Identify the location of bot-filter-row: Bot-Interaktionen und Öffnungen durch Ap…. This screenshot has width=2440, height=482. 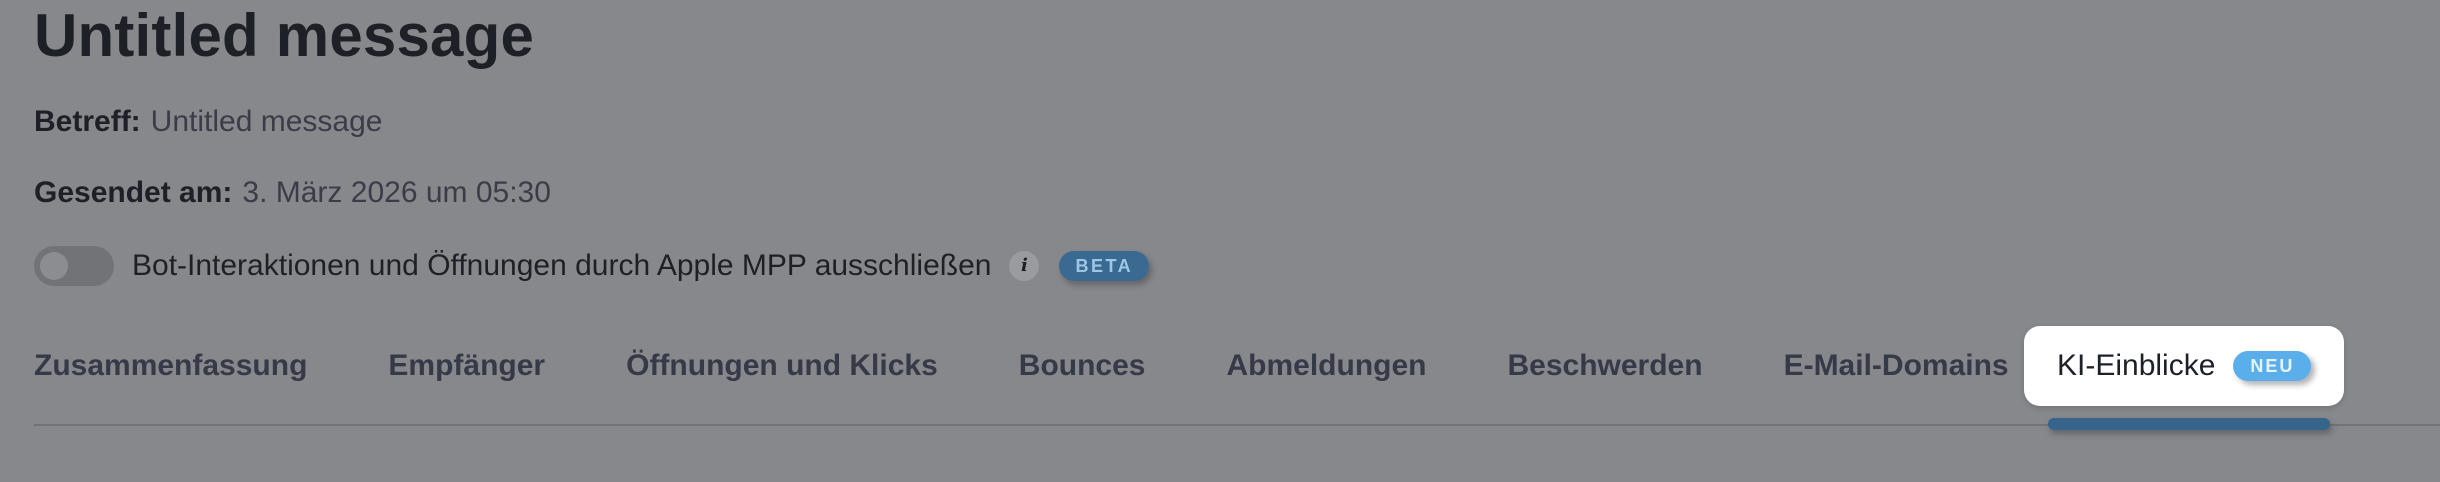
(592, 266).